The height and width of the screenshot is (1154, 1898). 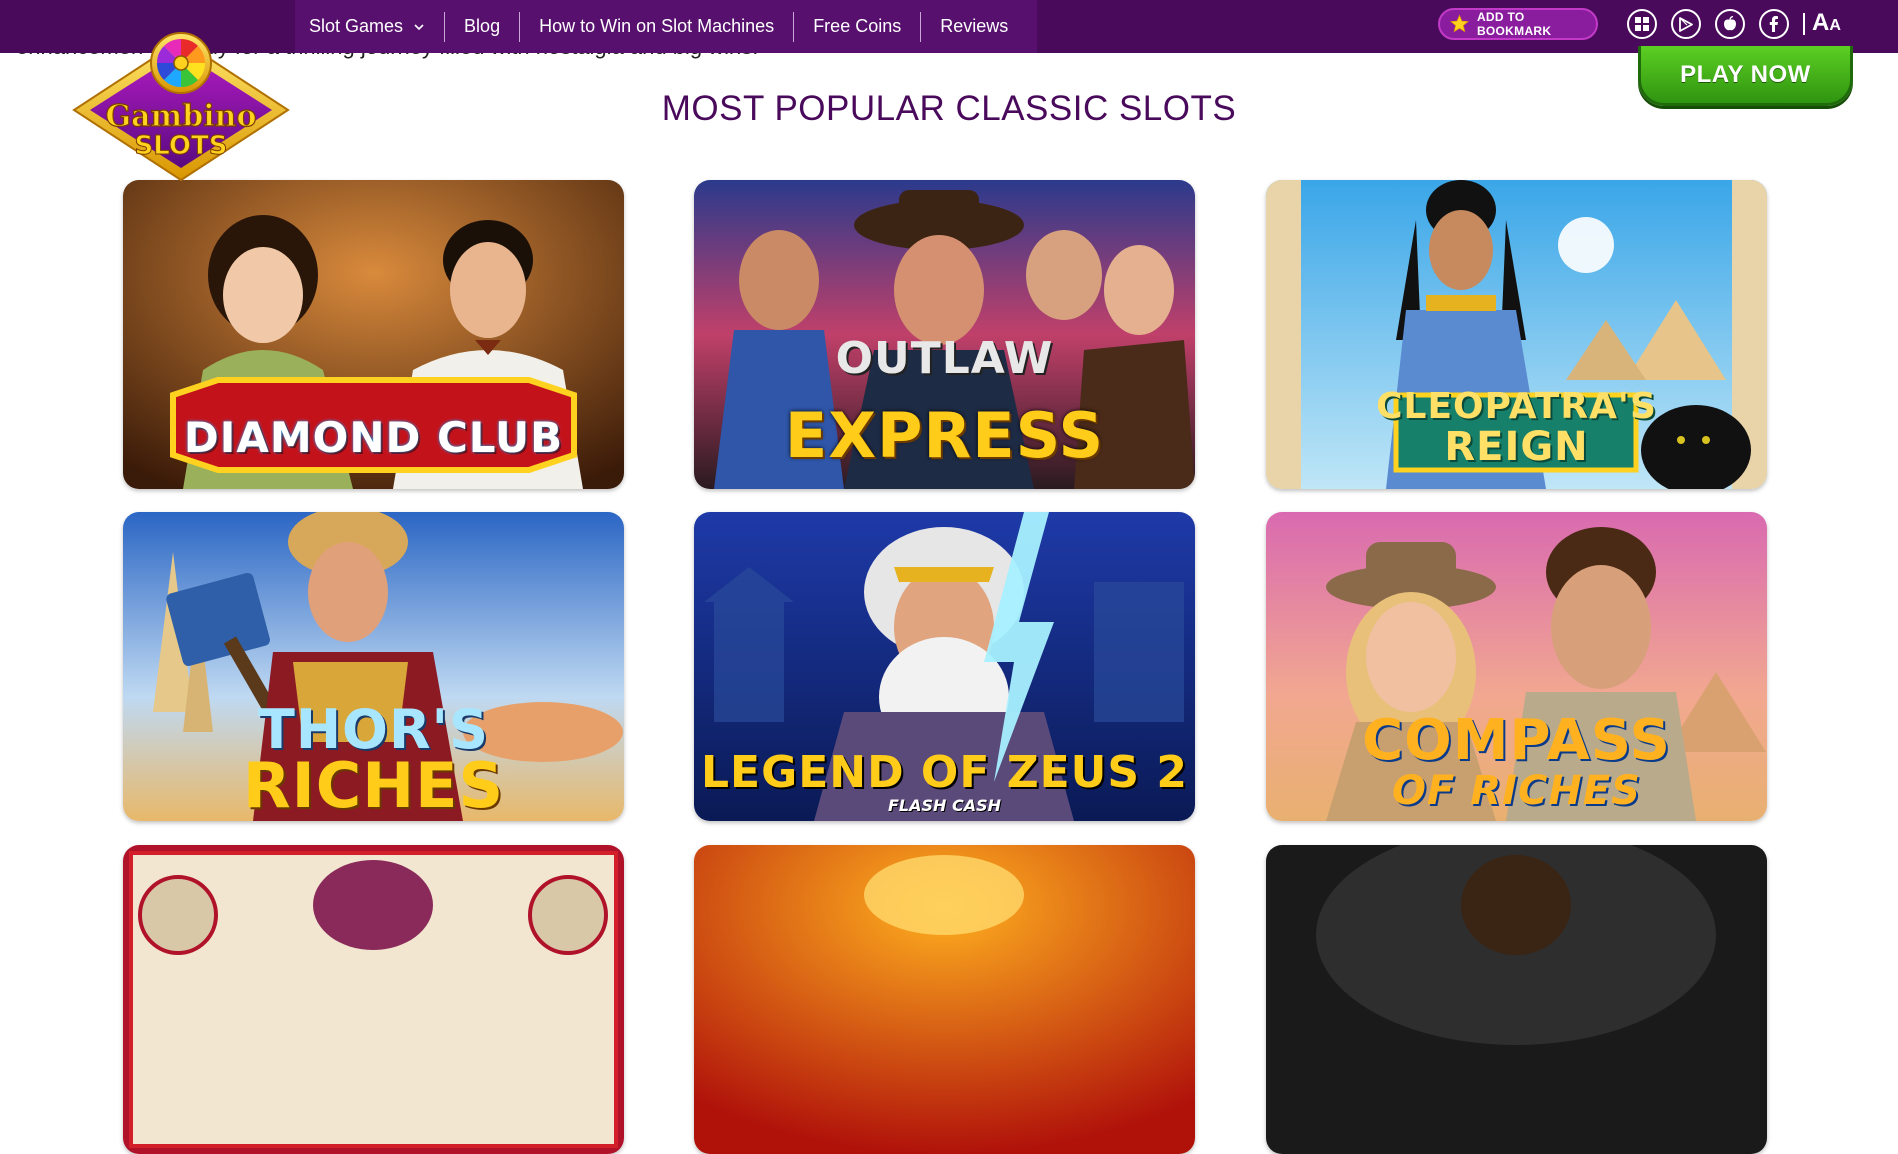 I want to click on game-tile-outlaw-express: OUTLAW EXPRESS, so click(x=944, y=334).